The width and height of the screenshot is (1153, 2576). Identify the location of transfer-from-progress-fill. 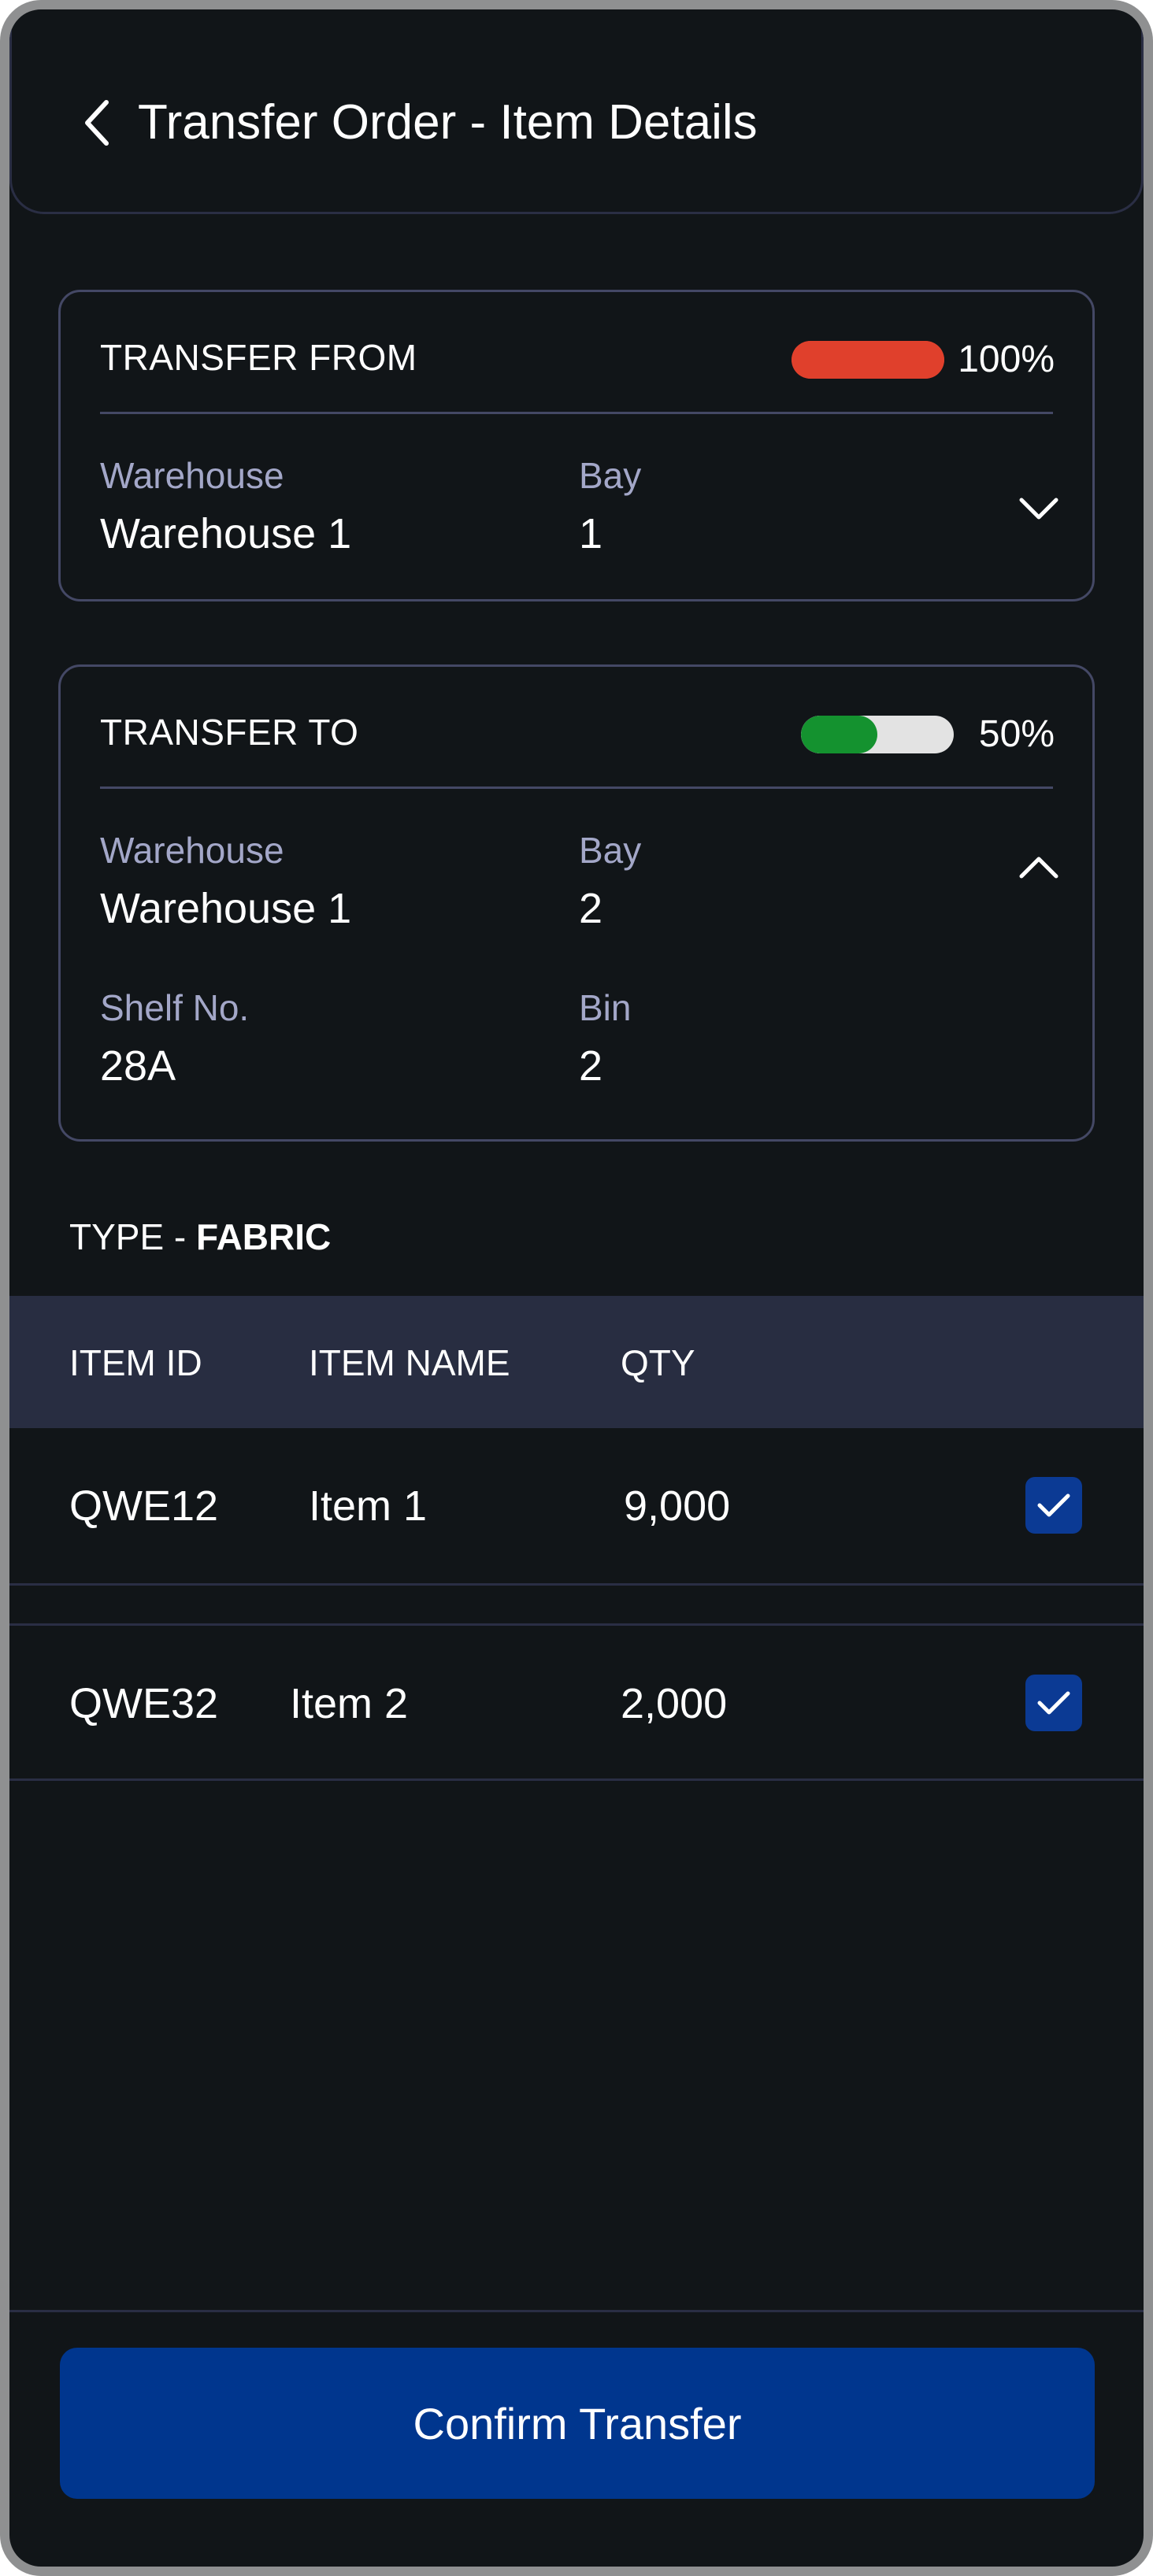
(868, 360).